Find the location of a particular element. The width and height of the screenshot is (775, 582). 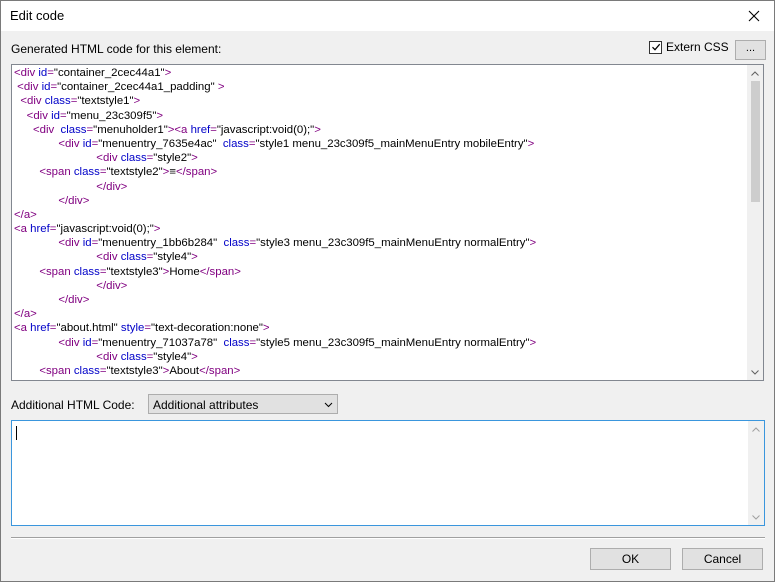

code-scrollbar is located at coordinates (755, 222).